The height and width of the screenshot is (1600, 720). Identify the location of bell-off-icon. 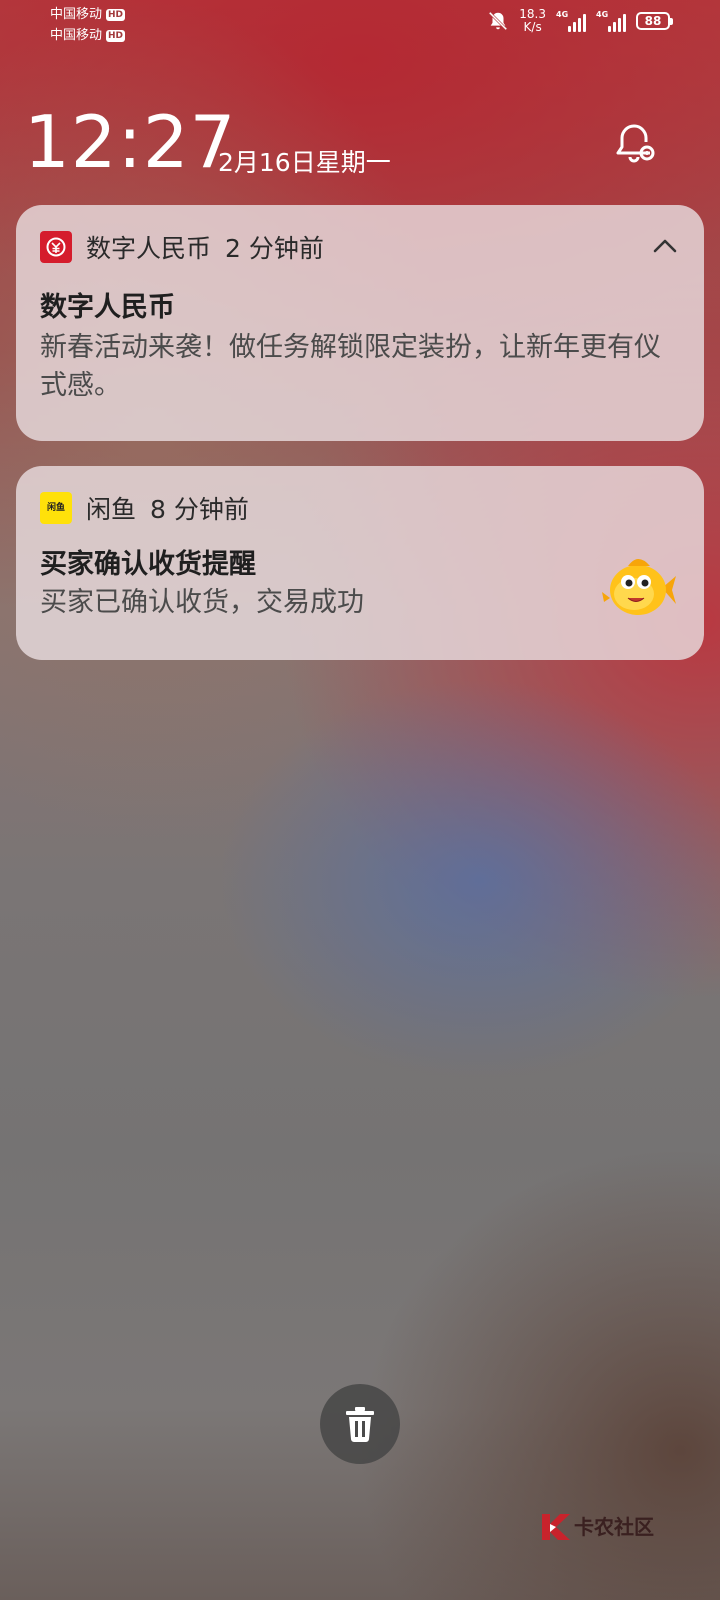
(498, 21).